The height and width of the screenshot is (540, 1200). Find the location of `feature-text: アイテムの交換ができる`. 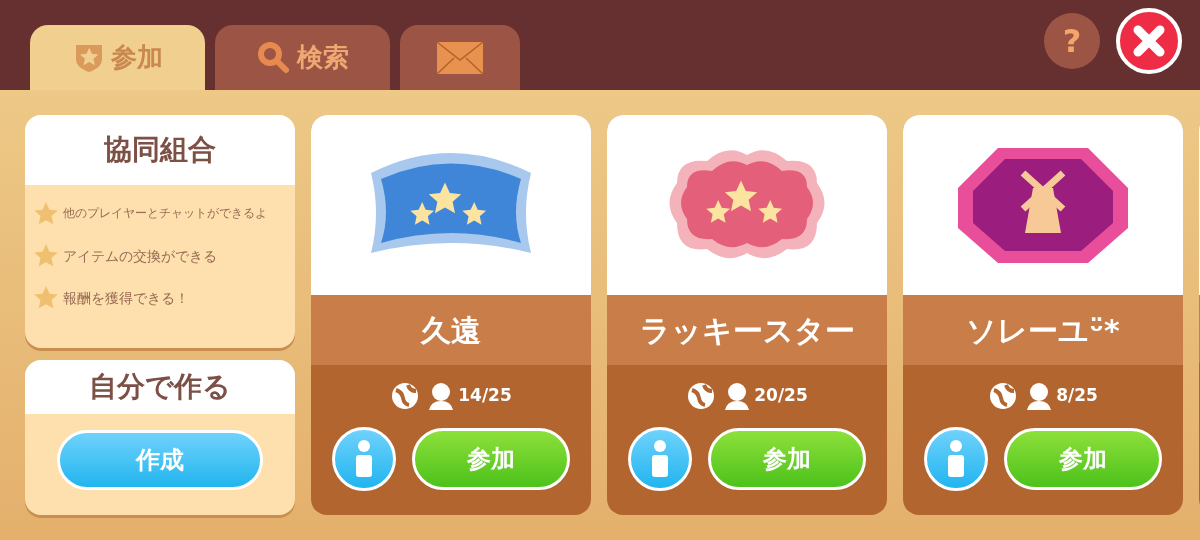

feature-text: アイテムの交換ができる is located at coordinates (140, 256).